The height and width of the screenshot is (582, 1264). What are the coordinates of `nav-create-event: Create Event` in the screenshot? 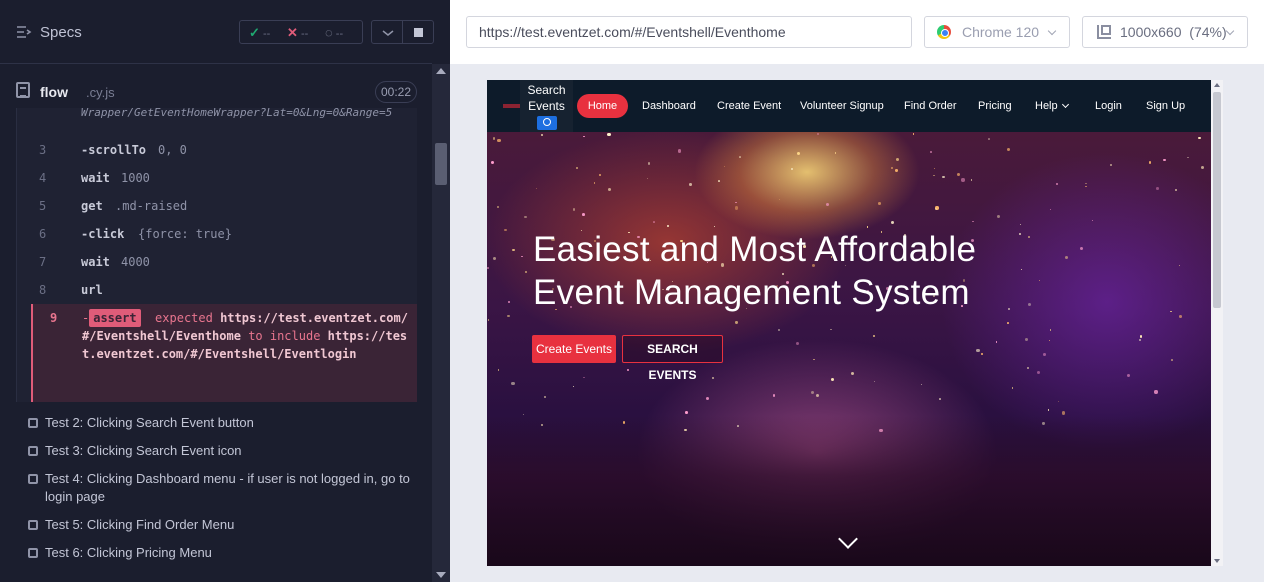 It's located at (749, 106).